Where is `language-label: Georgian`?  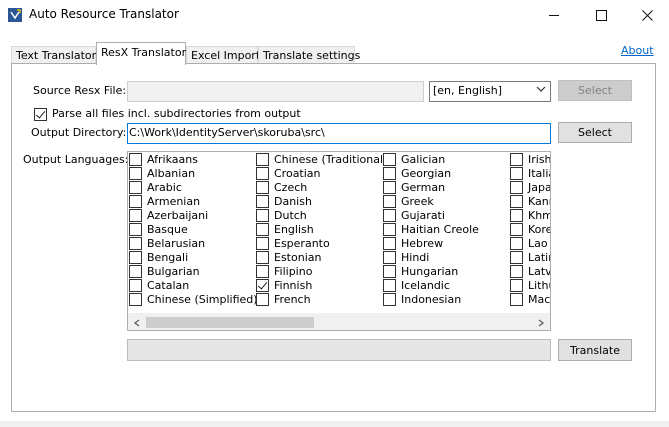
language-label: Georgian is located at coordinates (426, 173).